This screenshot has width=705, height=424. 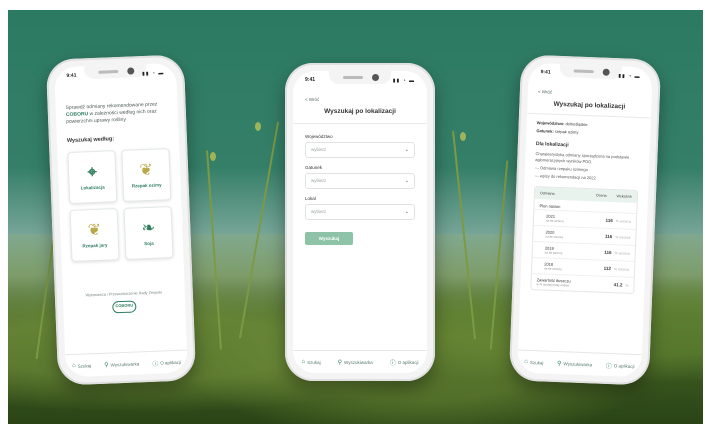 What do you see at coordinates (360, 212) in the screenshot?
I see `select-lokal: wybierz ⌄` at bounding box center [360, 212].